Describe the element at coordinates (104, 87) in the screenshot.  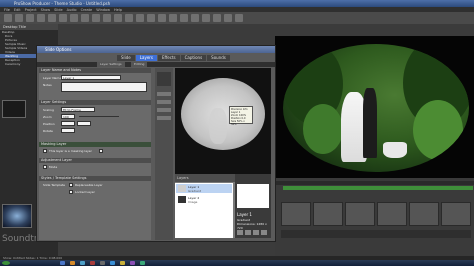
I see `notes-field` at that location.